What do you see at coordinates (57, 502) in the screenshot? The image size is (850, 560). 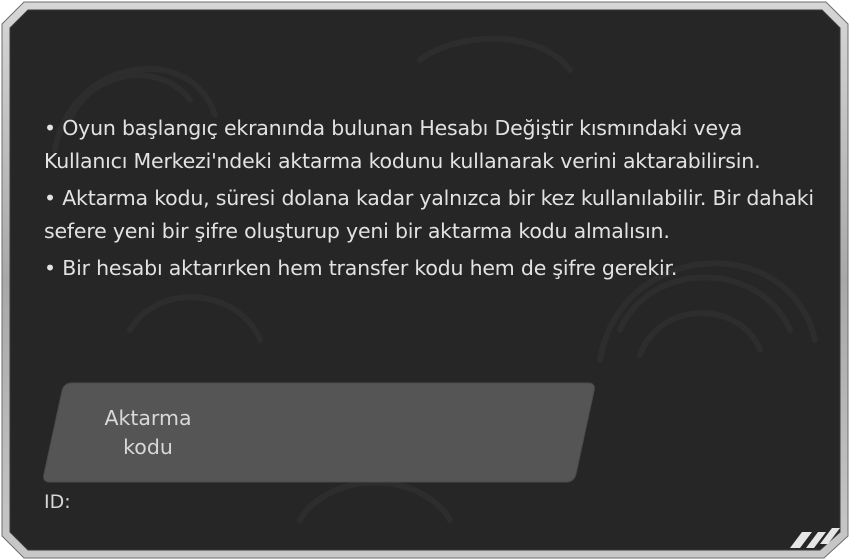 I see `id-label: ID:` at bounding box center [57, 502].